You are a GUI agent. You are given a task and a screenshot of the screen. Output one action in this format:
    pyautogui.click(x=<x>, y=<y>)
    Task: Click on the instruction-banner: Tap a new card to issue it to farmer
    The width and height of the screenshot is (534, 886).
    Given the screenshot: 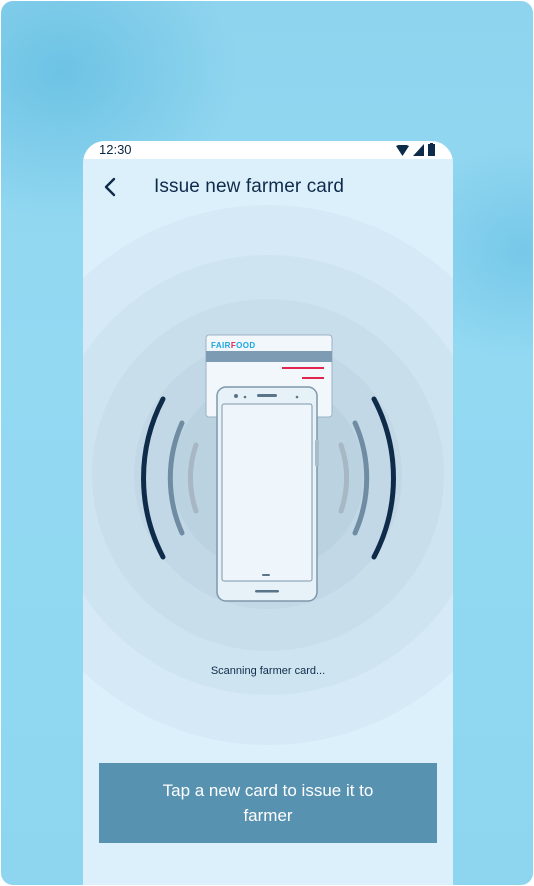 What is the action you would take?
    pyautogui.click(x=268, y=803)
    